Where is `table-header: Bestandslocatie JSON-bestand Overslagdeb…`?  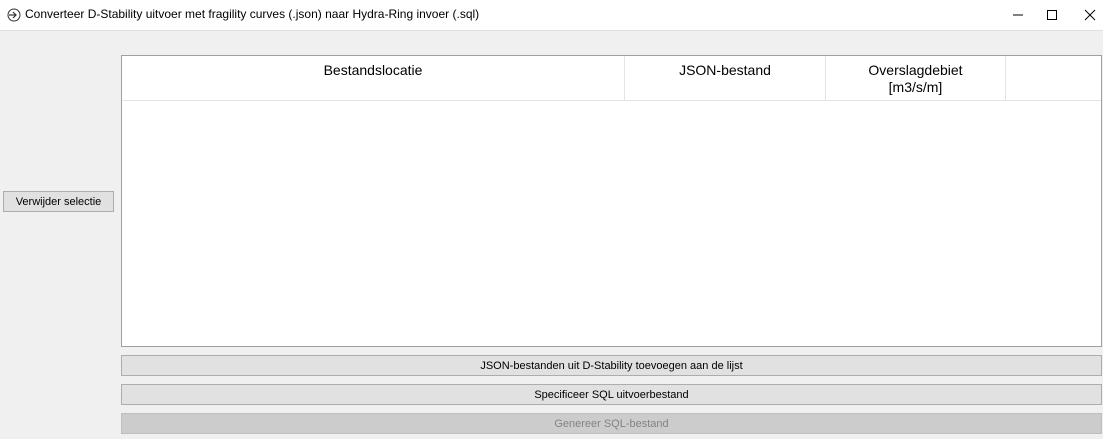
table-header: Bestandslocatie JSON-bestand Overslagdeb… is located at coordinates (611, 78).